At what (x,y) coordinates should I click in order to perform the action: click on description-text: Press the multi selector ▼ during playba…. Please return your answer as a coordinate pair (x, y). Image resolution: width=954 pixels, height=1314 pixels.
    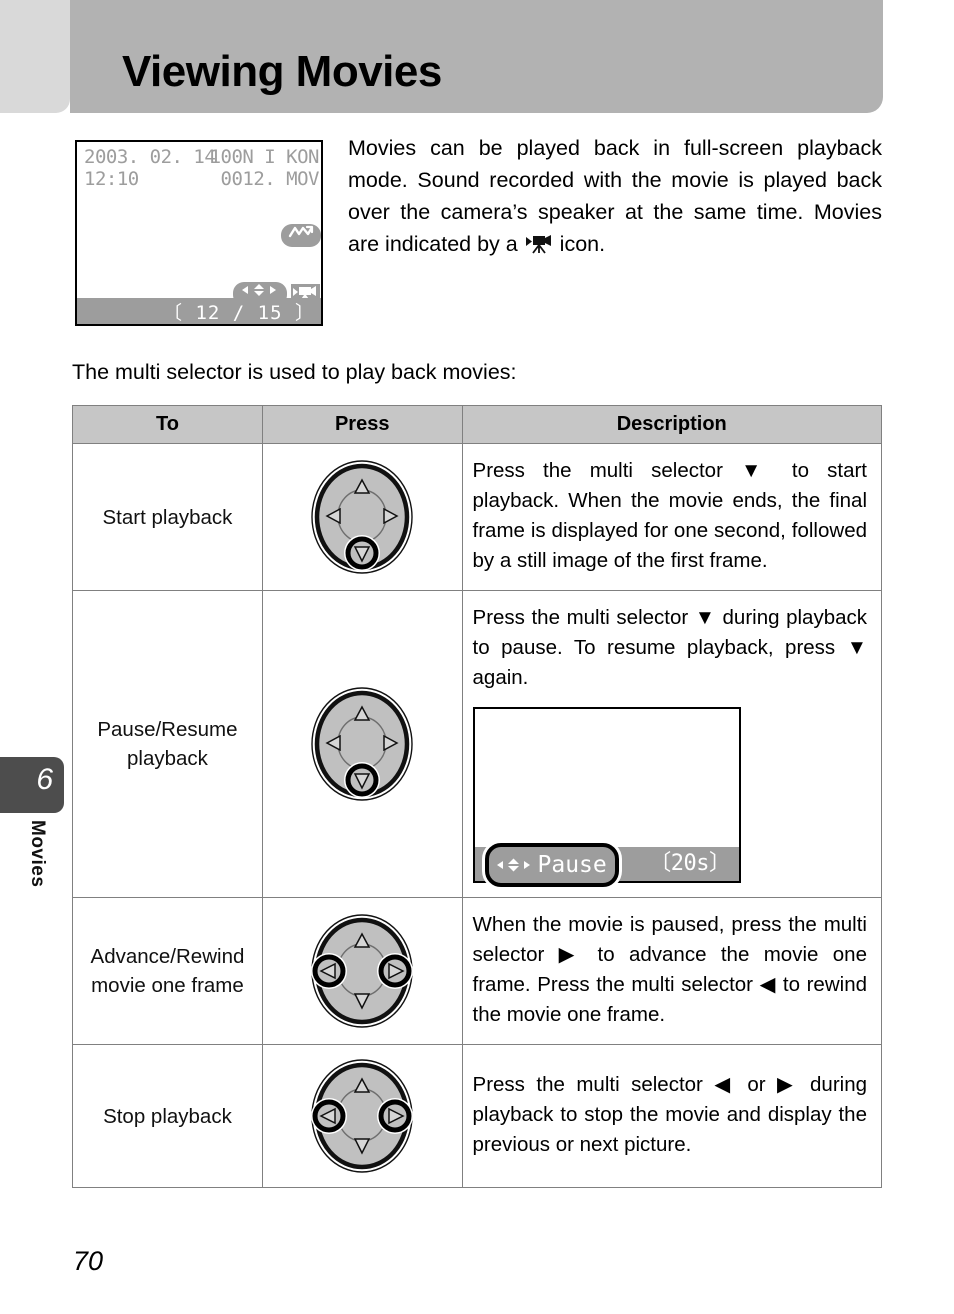
    Looking at the image, I should click on (669, 647).